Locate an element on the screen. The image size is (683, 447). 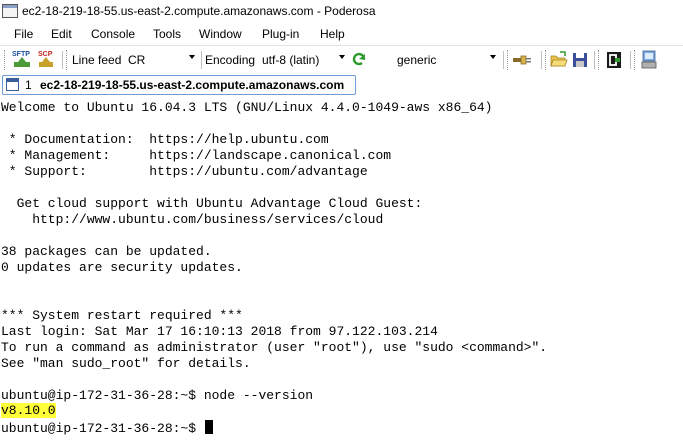
menu-edit: Edit is located at coordinates (61, 34).